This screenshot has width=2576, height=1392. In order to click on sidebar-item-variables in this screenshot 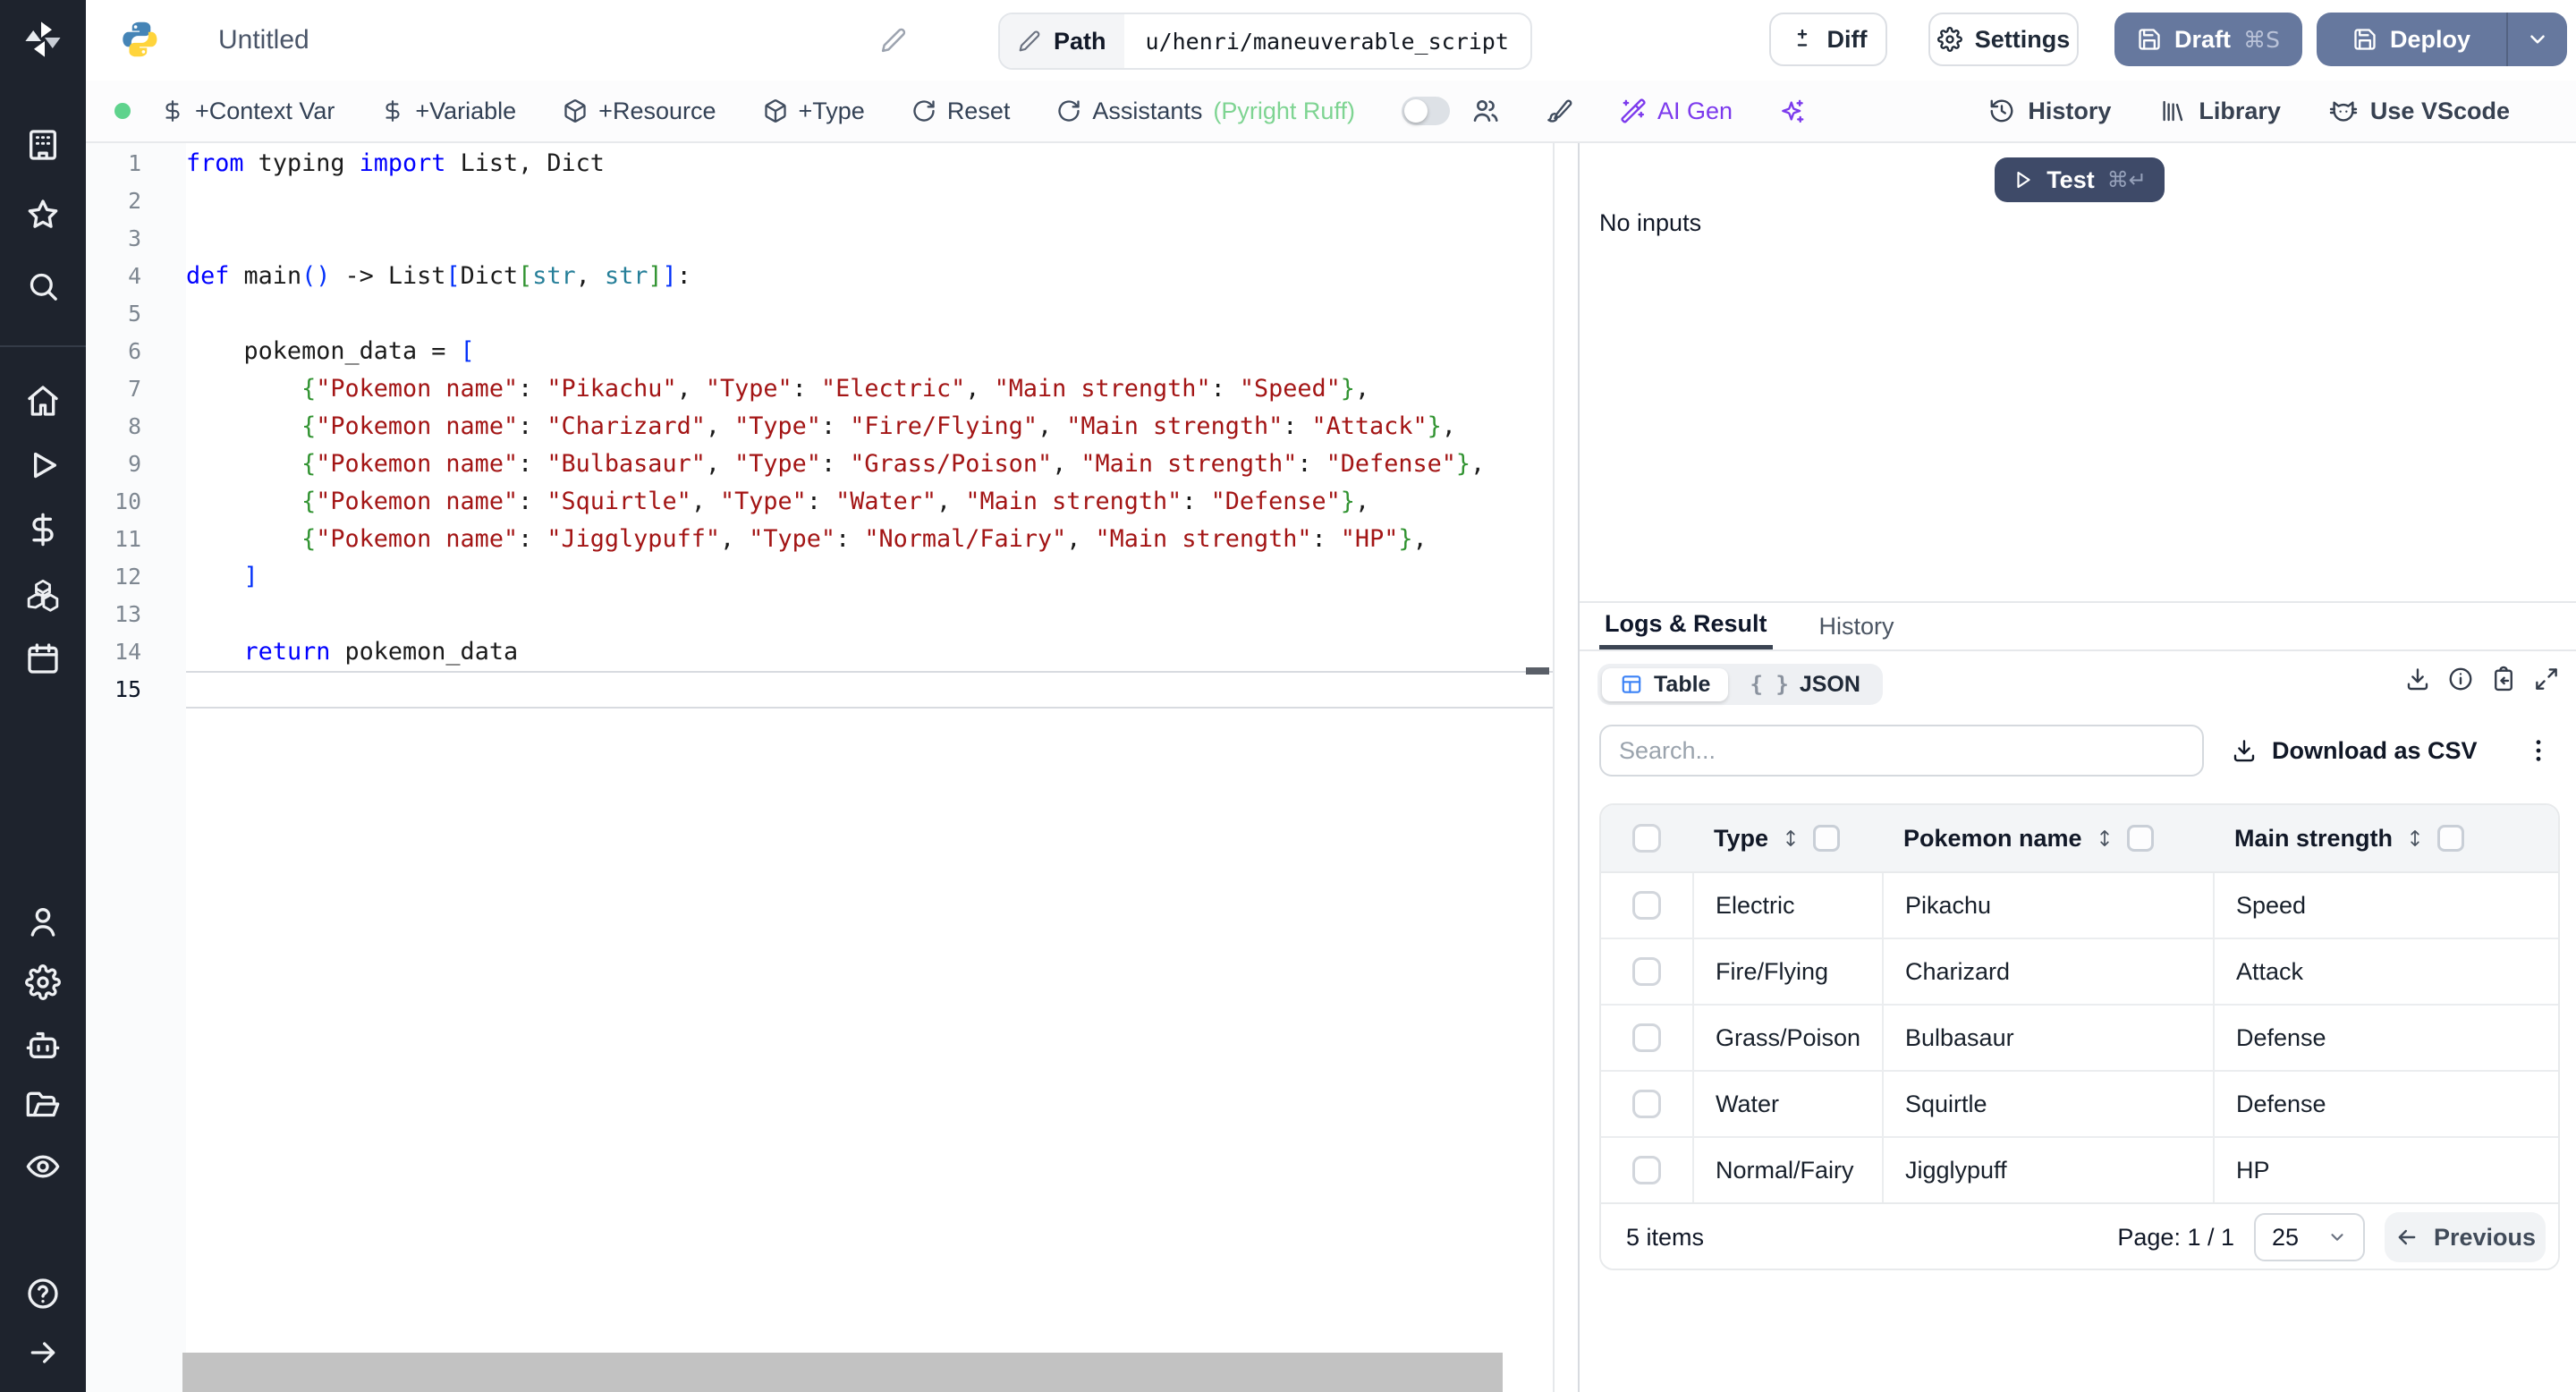, I will do `click(43, 529)`.